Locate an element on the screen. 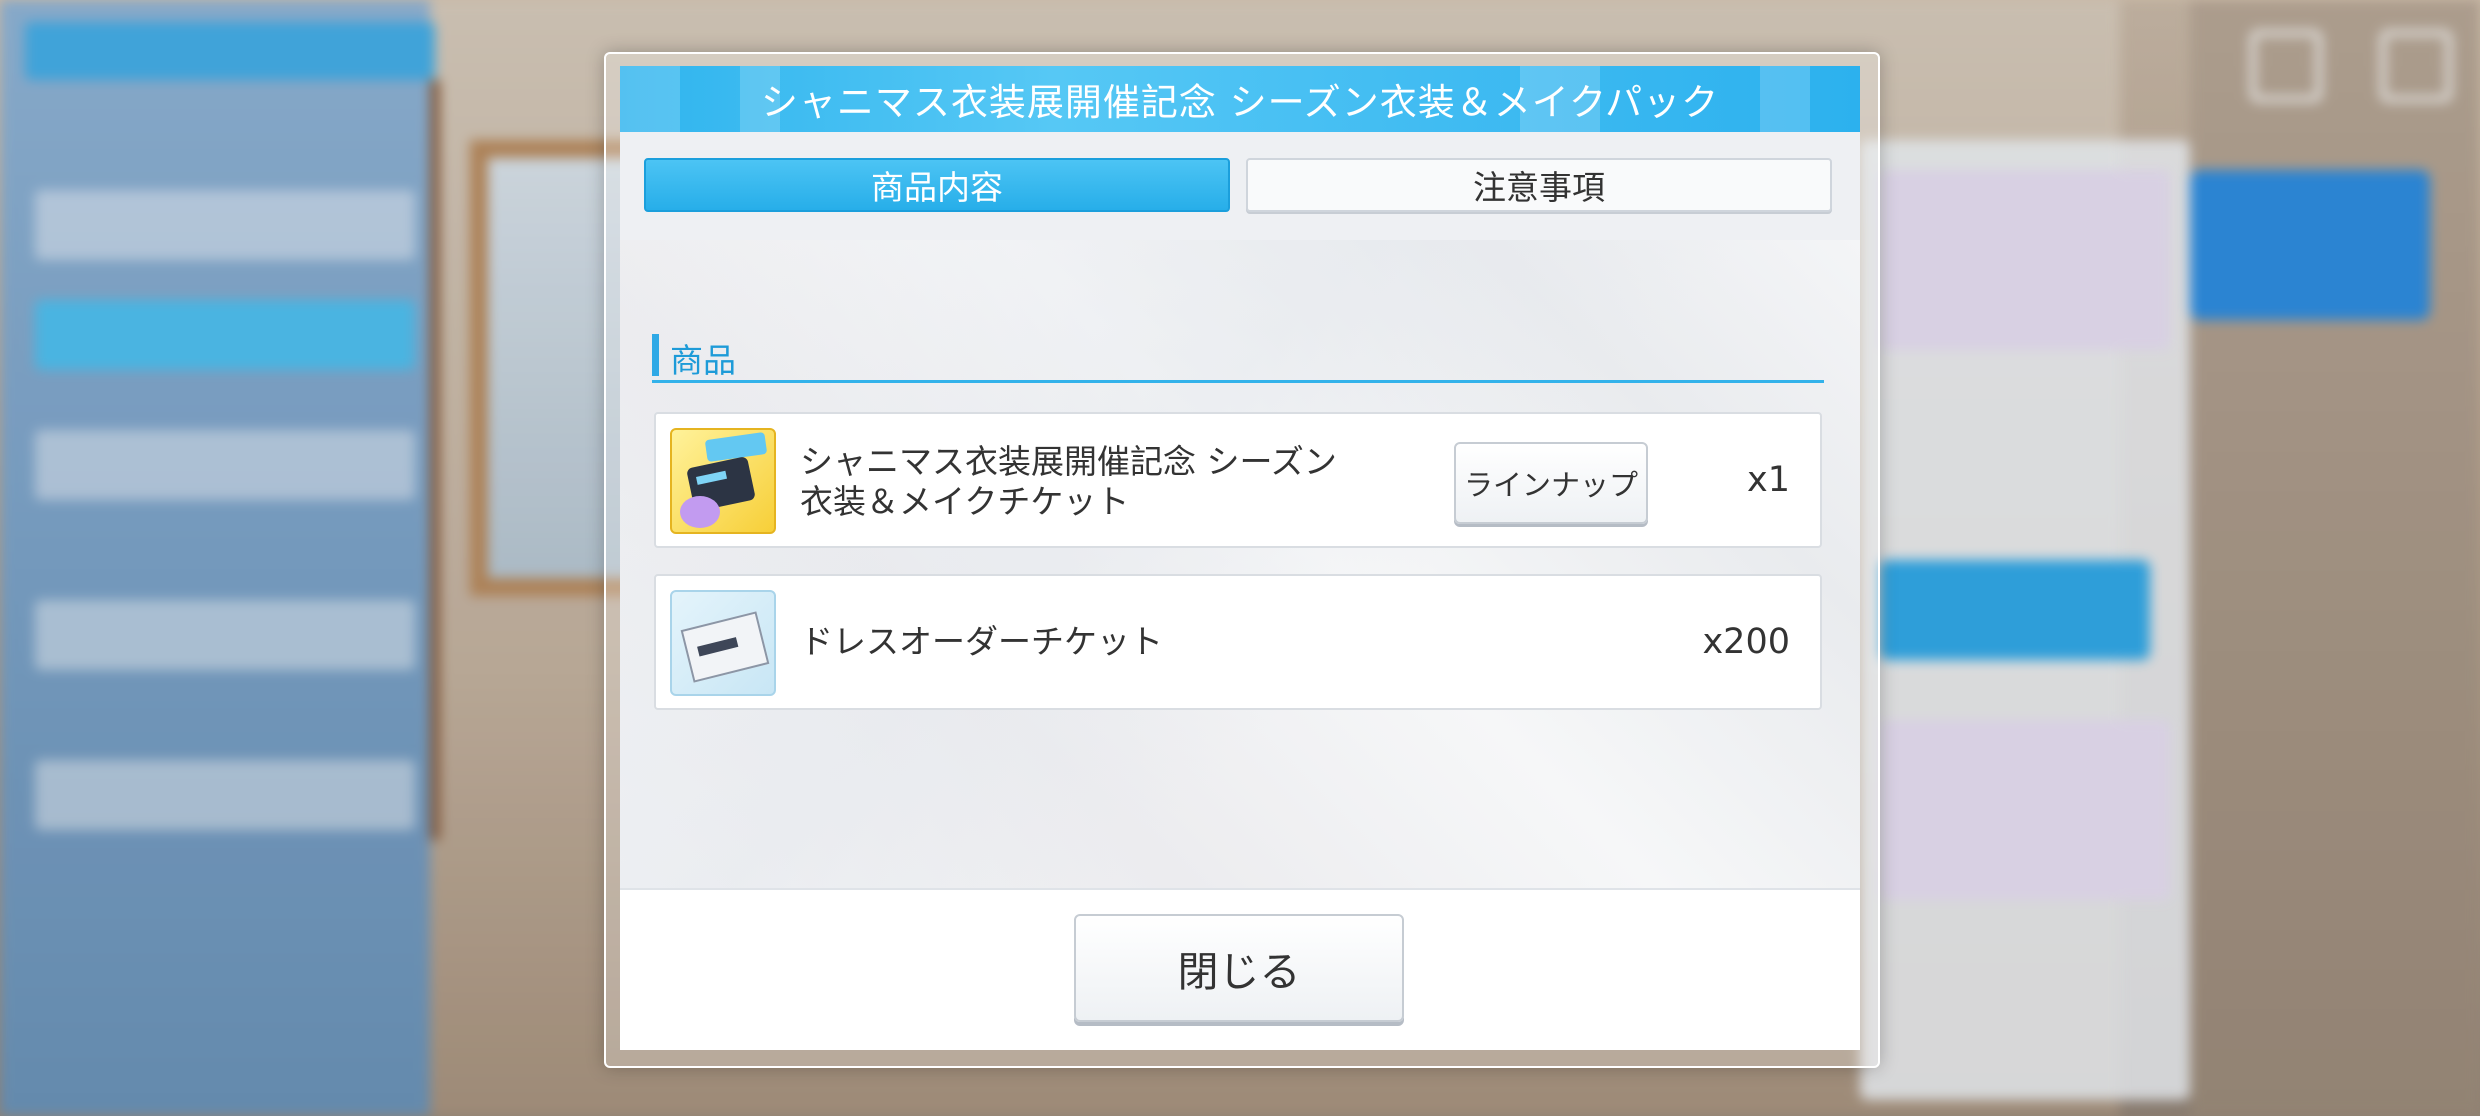 Image resolution: width=2480 pixels, height=1116 pixels. list-item: シャニマス衣装展開催記念 シーズン衣装＆メイクチケット ラインナップ x1 is located at coordinates (1238, 480).